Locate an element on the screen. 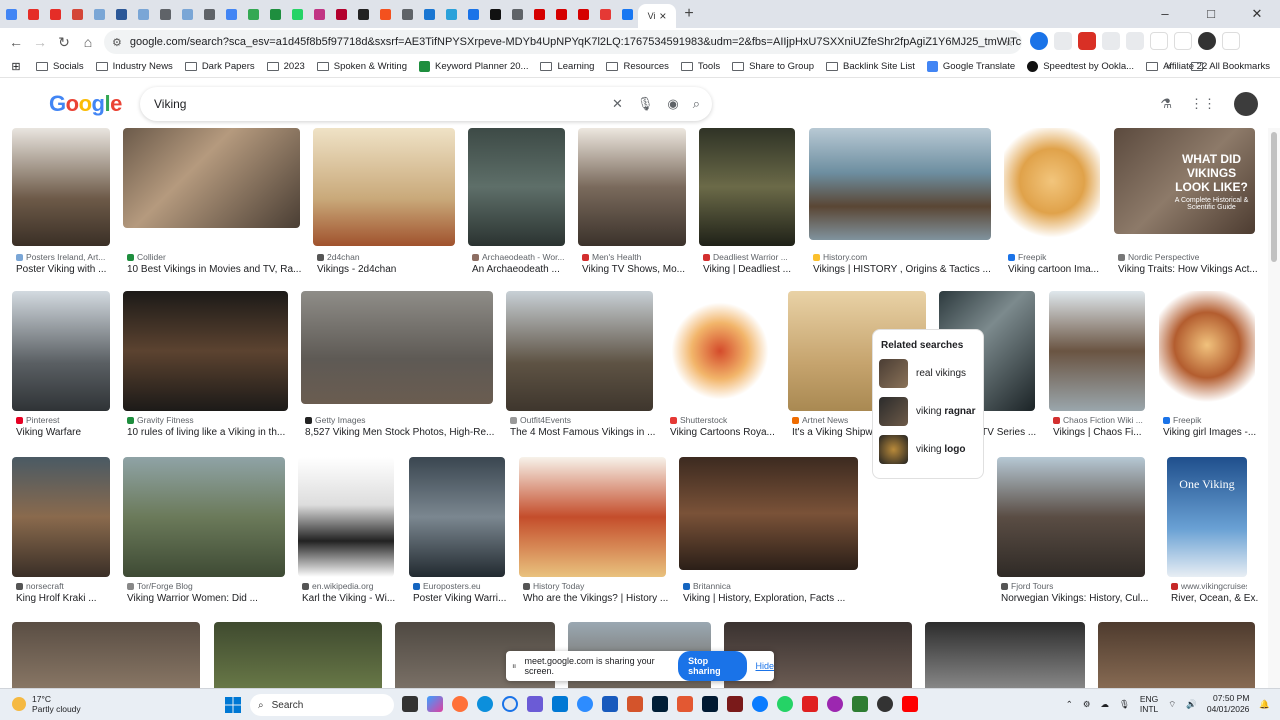  illustrator-icon is located at coordinates (910, 704).